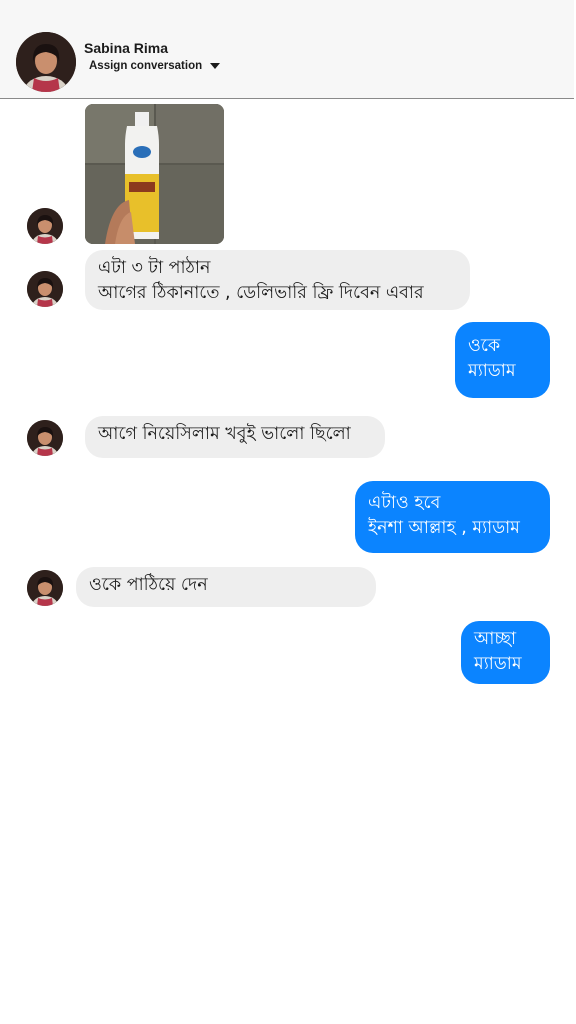  What do you see at coordinates (215, 66) in the screenshot?
I see `caret-down-icon` at bounding box center [215, 66].